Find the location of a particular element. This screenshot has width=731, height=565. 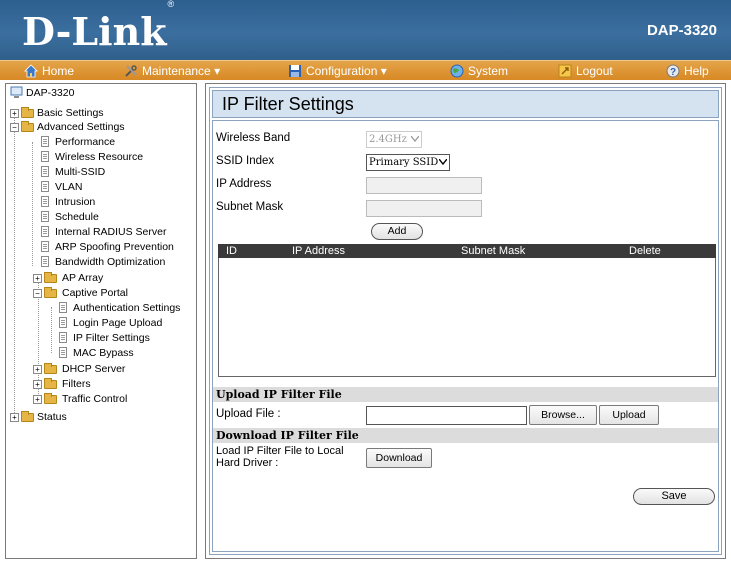

save-disk-icon is located at coordinates (295, 71).